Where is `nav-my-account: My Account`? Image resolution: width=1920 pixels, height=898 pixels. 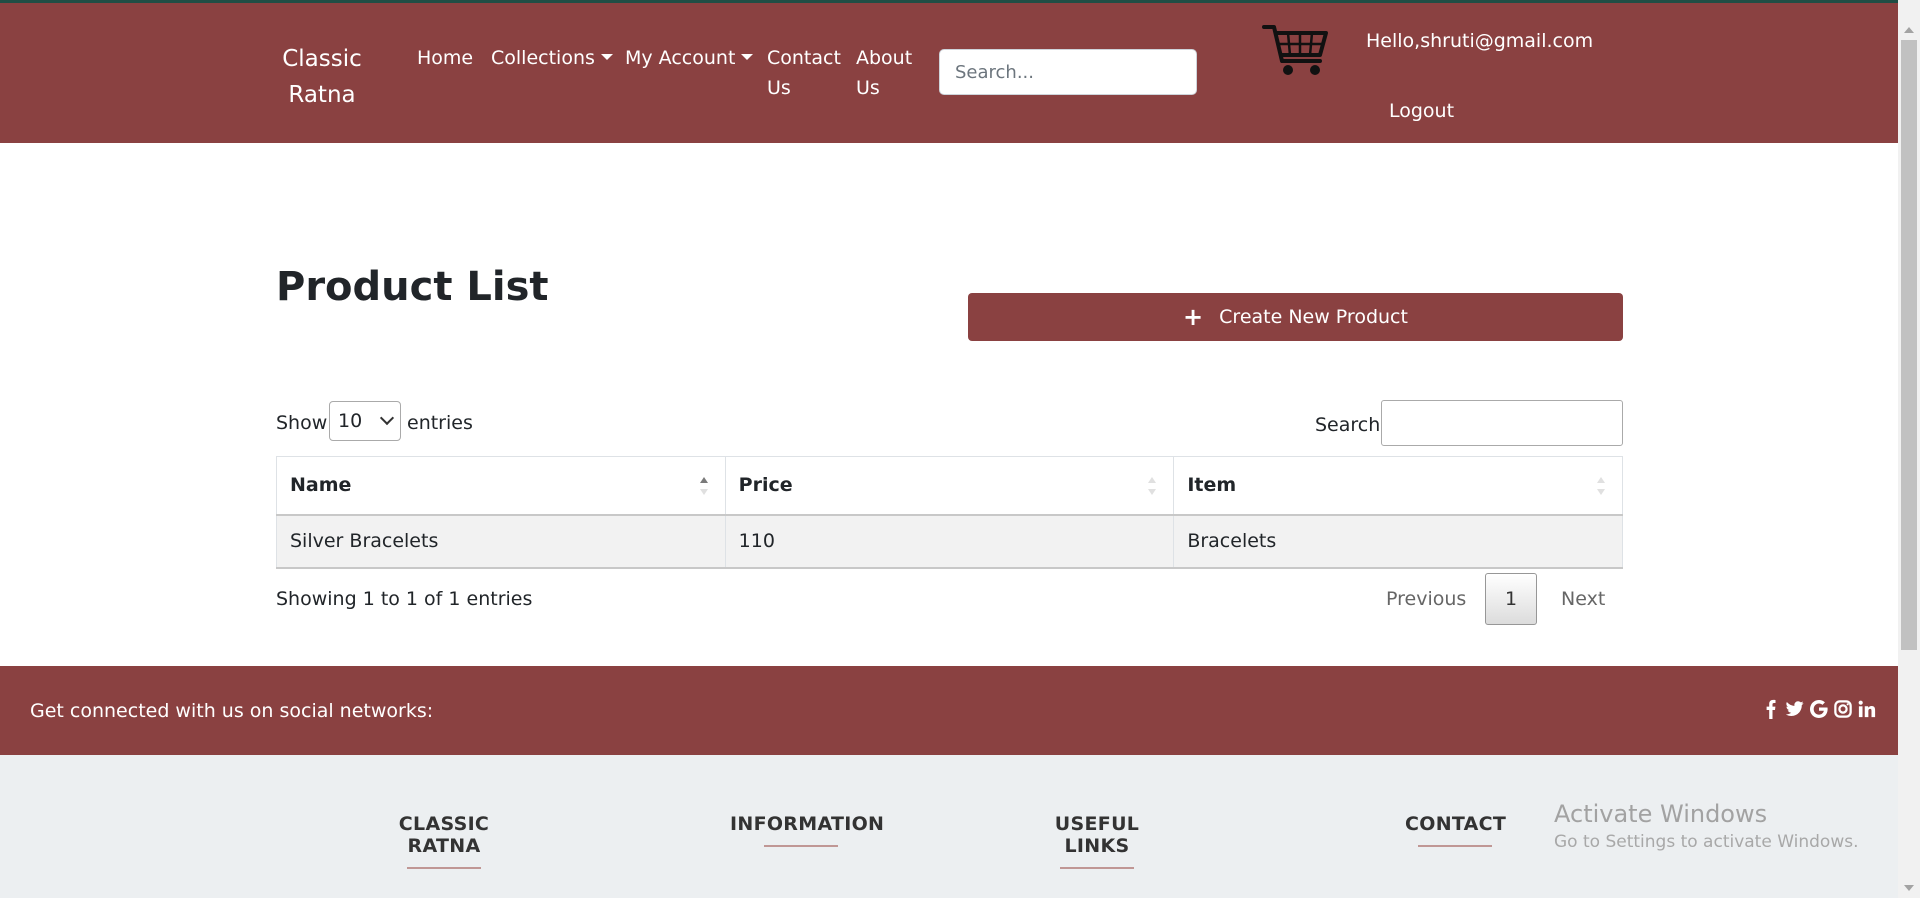 nav-my-account: My Account is located at coordinates (689, 58).